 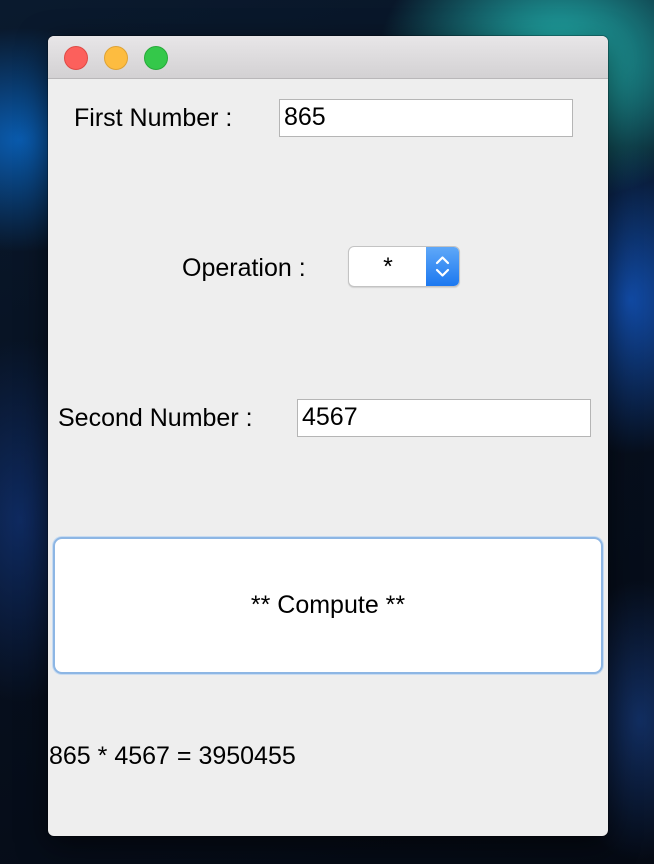 What do you see at coordinates (328, 57) in the screenshot?
I see `title-bar` at bounding box center [328, 57].